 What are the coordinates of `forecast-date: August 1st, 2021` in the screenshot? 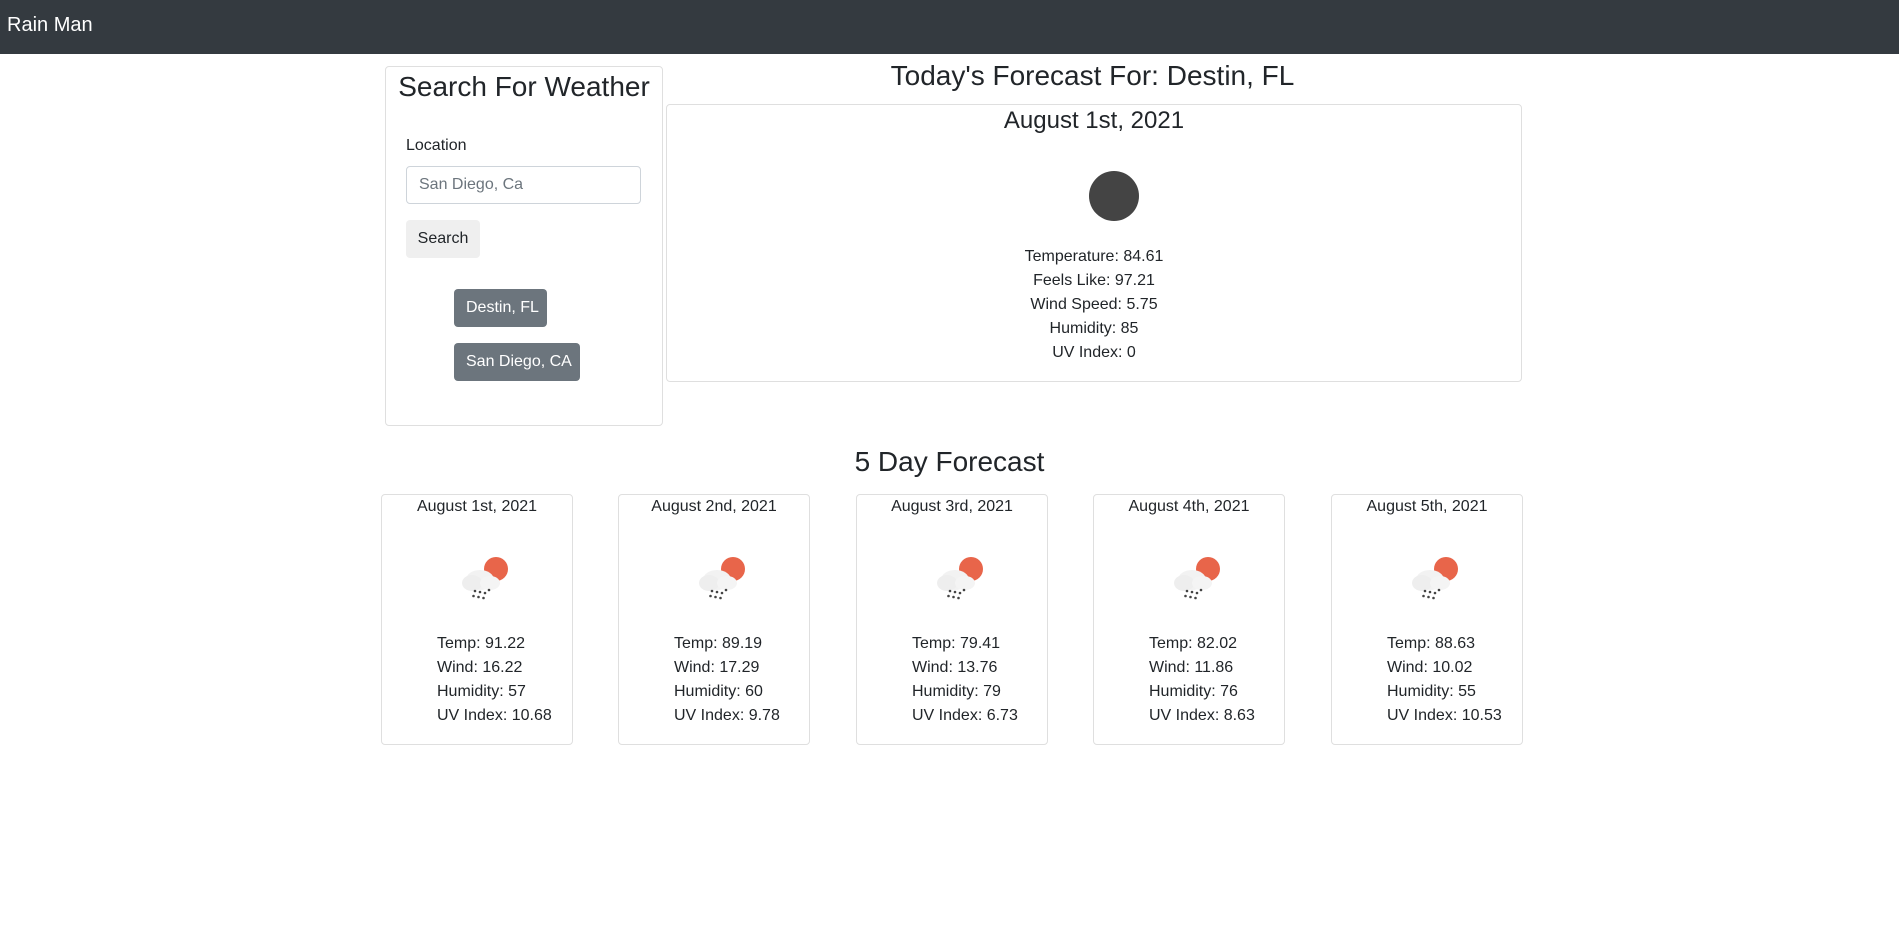 It's located at (477, 506).